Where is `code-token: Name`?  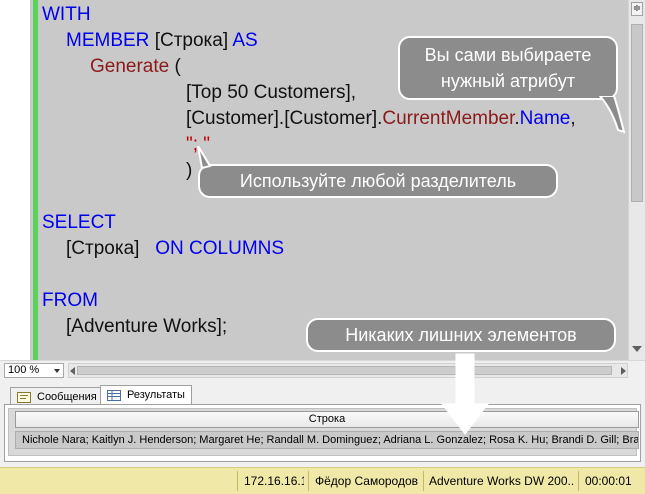 code-token: Name is located at coordinates (545, 118).